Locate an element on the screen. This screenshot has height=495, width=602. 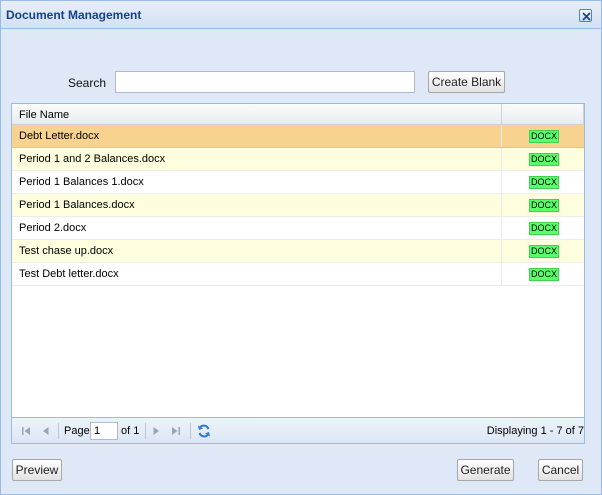
display-info: Displaying 1 - 7 of 7 is located at coordinates (535, 431).